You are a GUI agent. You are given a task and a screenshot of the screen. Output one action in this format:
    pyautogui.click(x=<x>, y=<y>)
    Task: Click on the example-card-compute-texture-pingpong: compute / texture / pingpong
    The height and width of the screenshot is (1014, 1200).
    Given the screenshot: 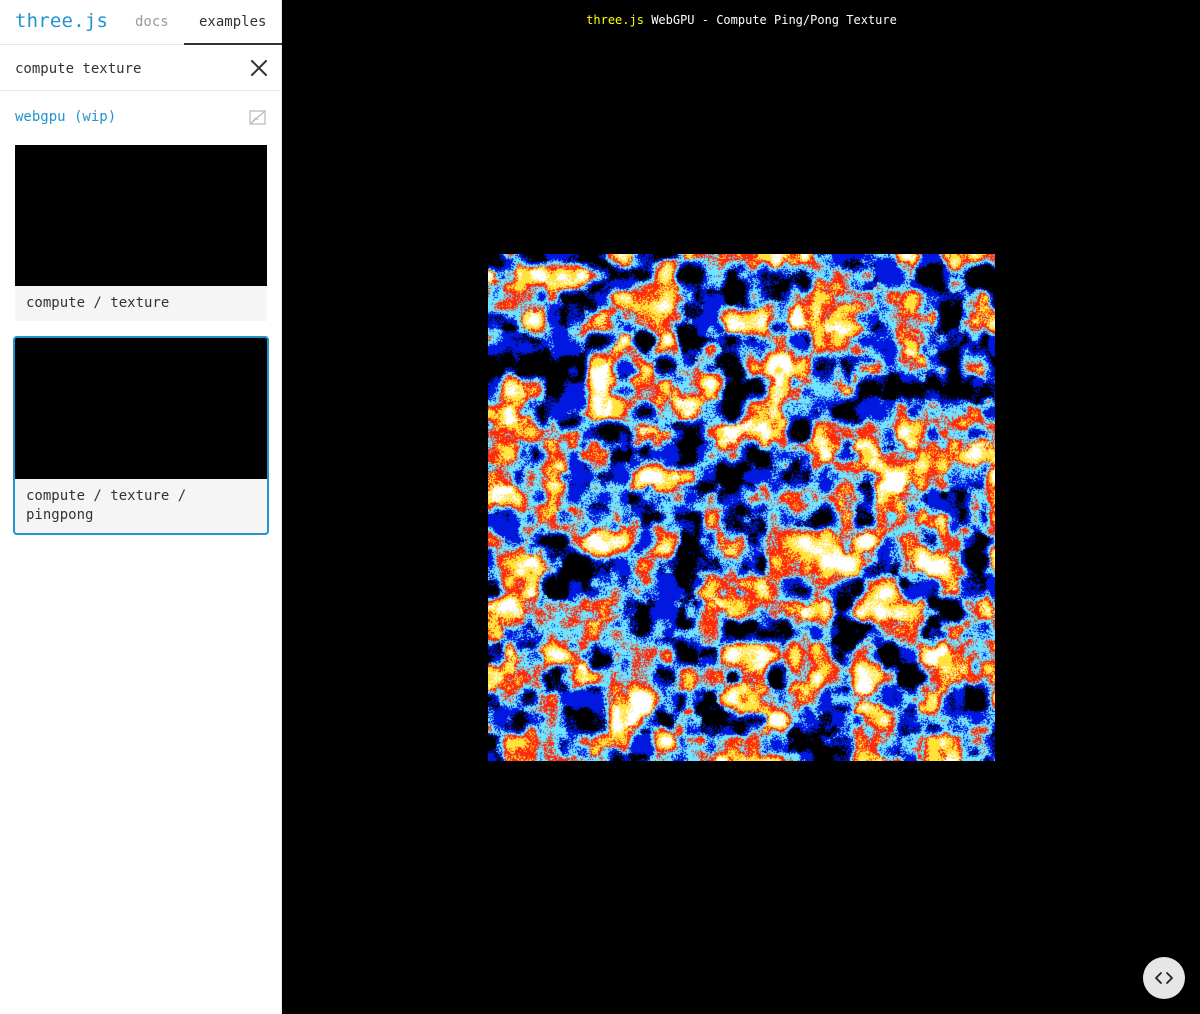 What is the action you would take?
    pyautogui.click(x=141, y=435)
    